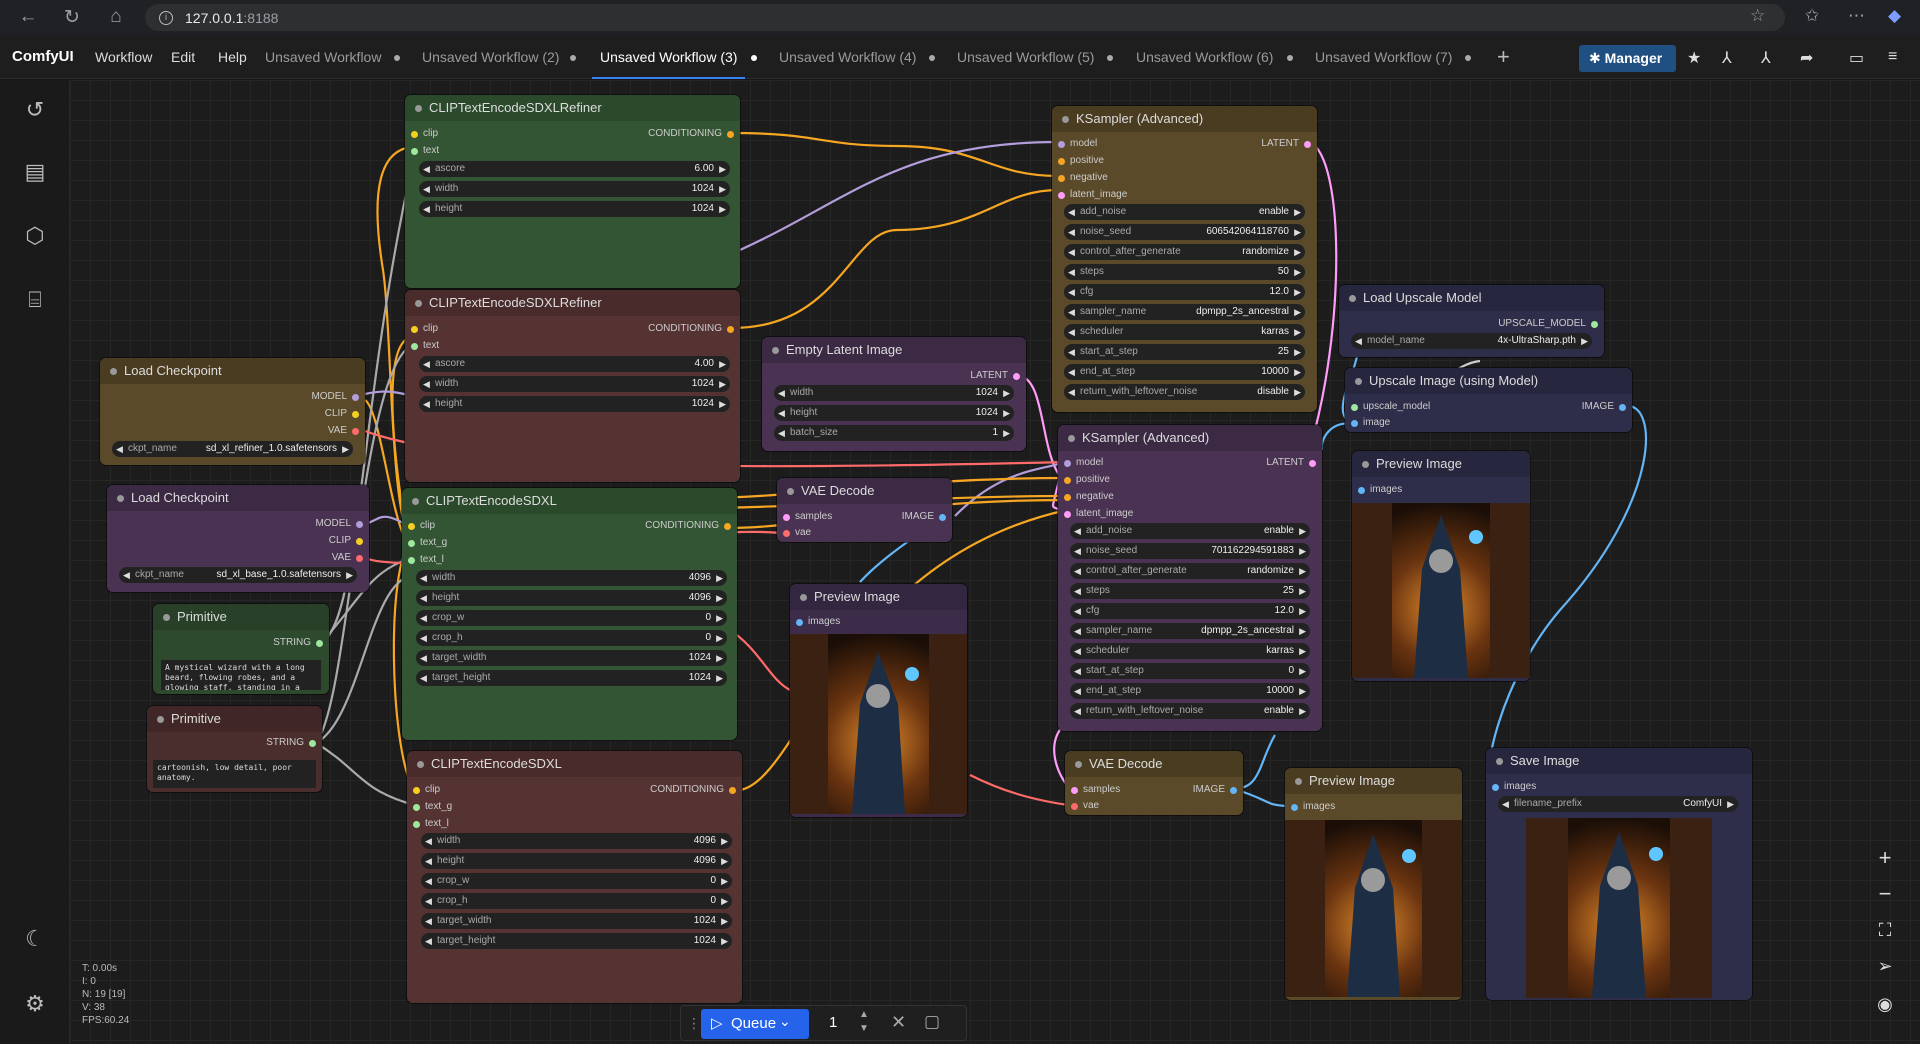 Image resolution: width=1920 pixels, height=1044 pixels. What do you see at coordinates (965, 17) in the screenshot?
I see `address-bar: i 127.0.0.1:8188` at bounding box center [965, 17].